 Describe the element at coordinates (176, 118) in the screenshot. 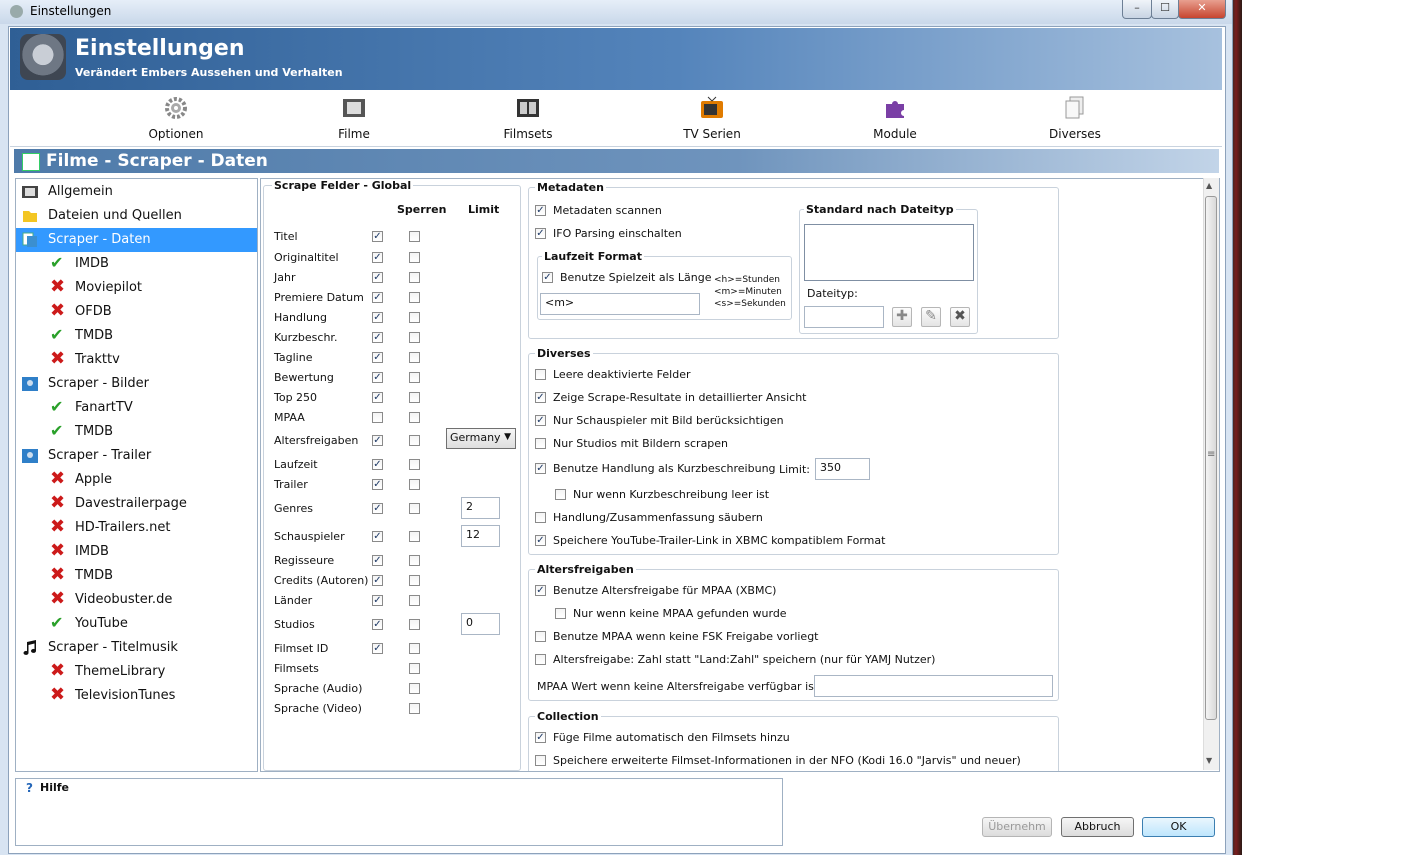

I see `toolbar-optionen: Optionen` at that location.